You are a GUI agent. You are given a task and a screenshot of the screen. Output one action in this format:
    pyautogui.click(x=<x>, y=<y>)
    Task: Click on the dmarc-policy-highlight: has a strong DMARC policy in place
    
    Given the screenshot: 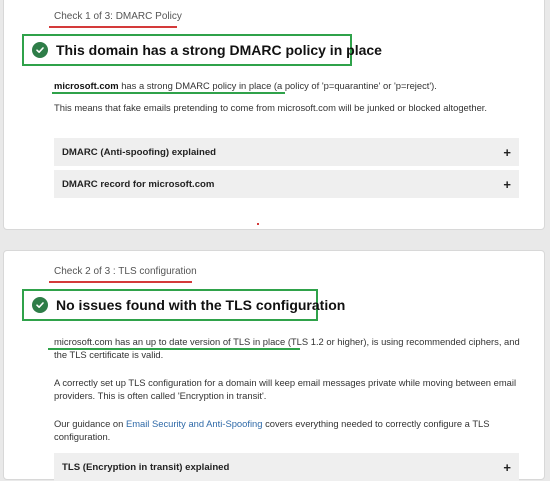 What is the action you would take?
    pyautogui.click(x=196, y=85)
    